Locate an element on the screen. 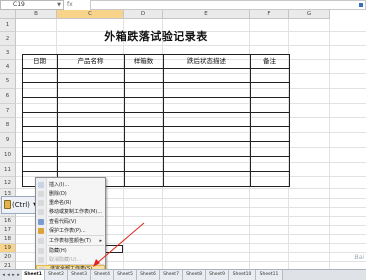  hide-icon is located at coordinates (41, 251).